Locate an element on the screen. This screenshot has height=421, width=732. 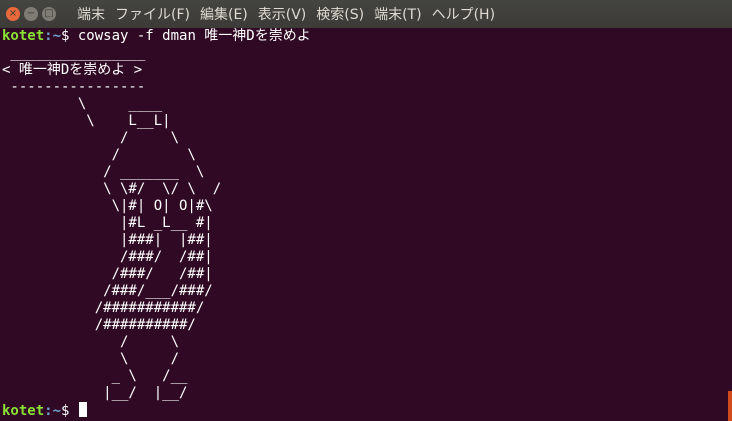
menu-item-help: ヘルプ(H) is located at coordinates (463, 14).